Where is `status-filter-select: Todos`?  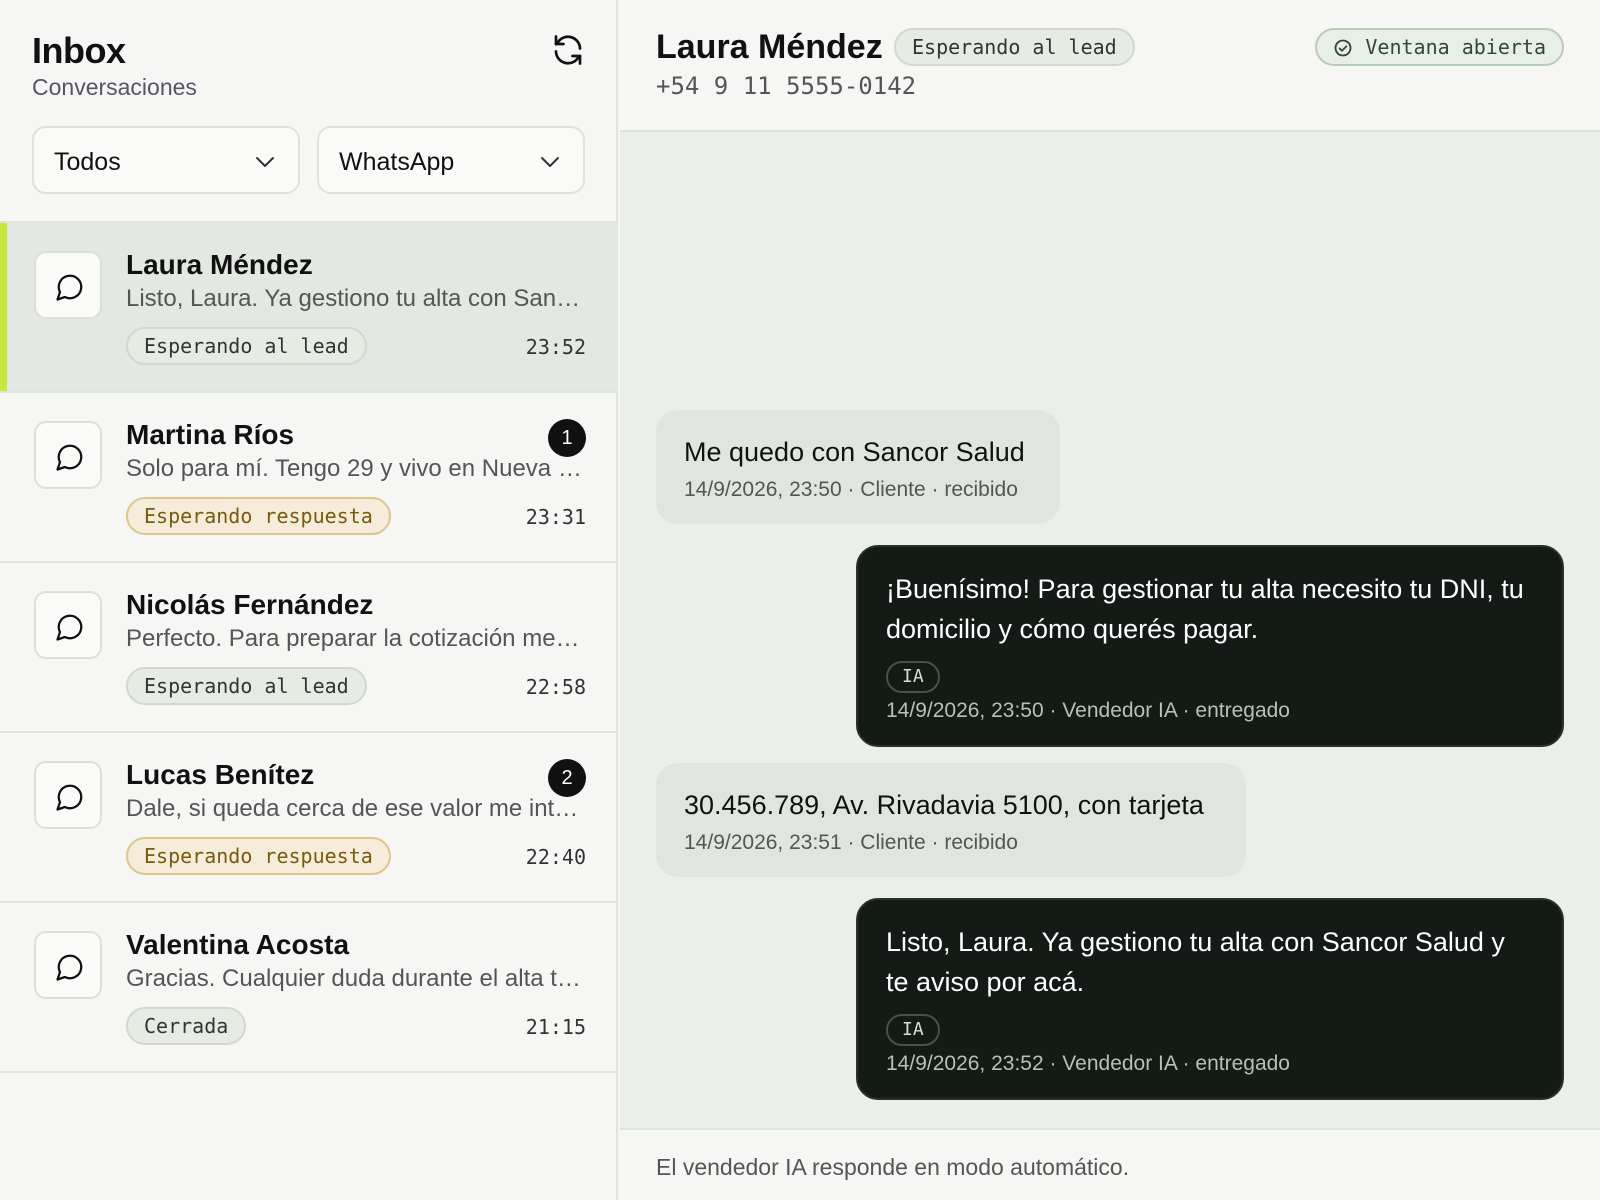
status-filter-select: Todos is located at coordinates (166, 160).